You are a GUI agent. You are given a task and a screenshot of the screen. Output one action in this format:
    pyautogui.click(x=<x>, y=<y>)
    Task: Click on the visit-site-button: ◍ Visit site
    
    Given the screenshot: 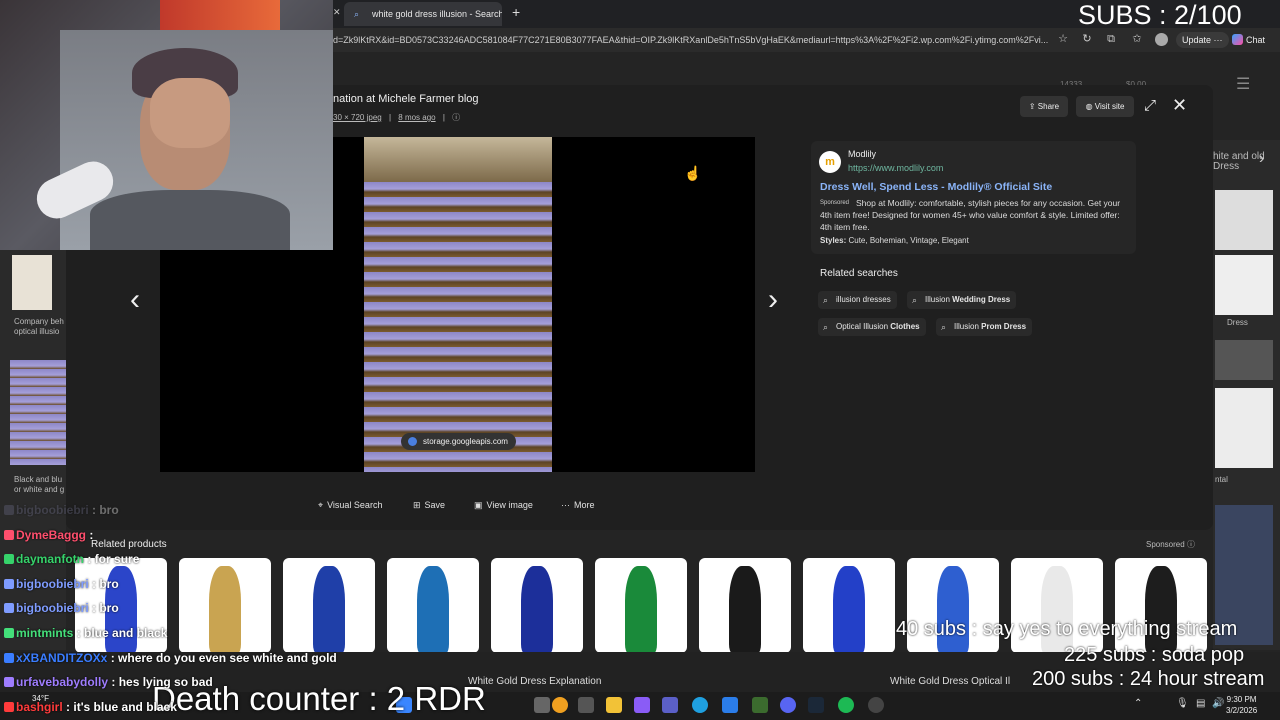 What is the action you would take?
    pyautogui.click(x=1105, y=106)
    